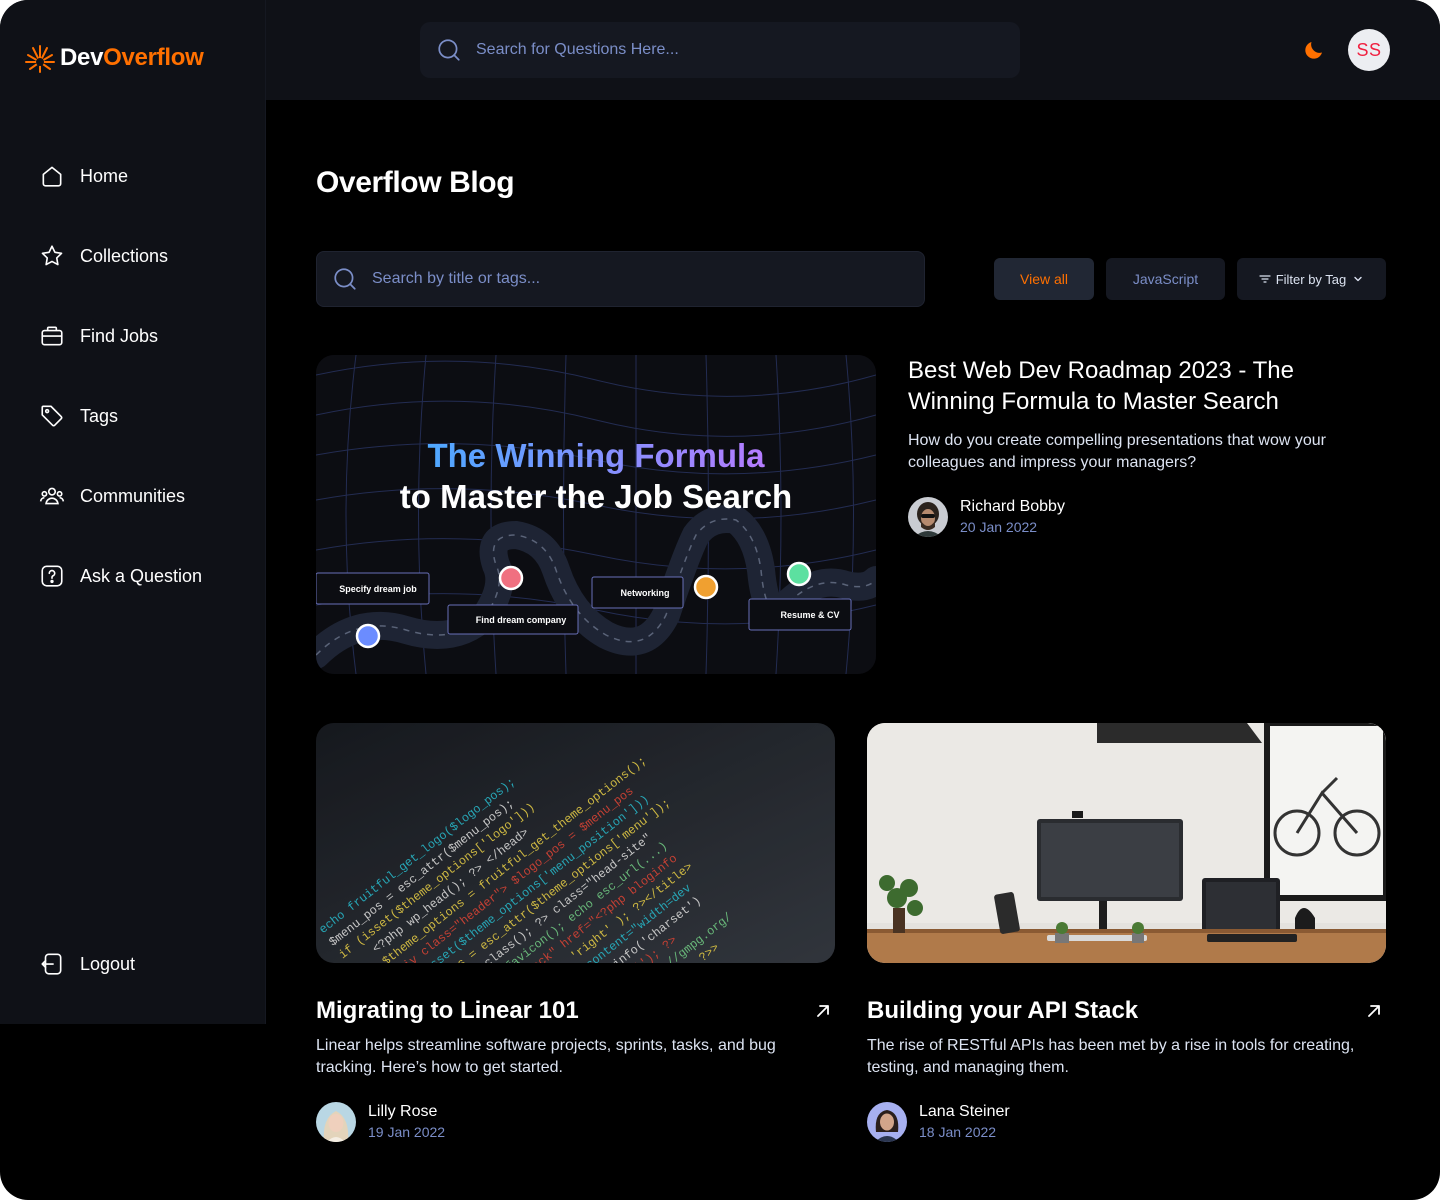 This screenshot has height=1200, width=1440. Describe the element at coordinates (1265, 279) in the screenshot. I see `filter-icon` at that location.